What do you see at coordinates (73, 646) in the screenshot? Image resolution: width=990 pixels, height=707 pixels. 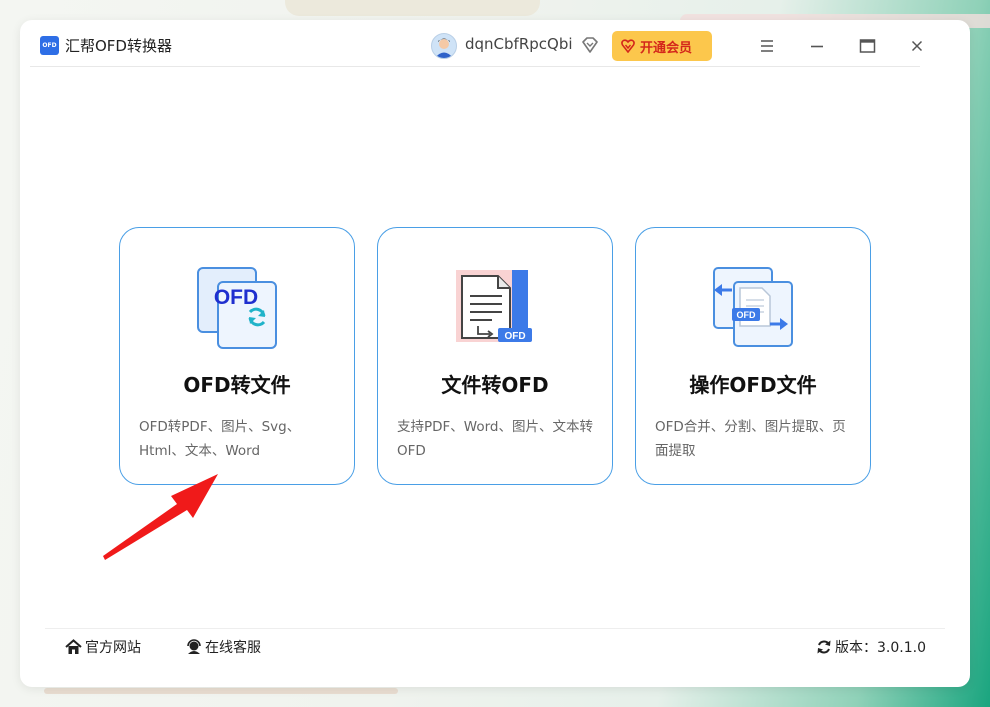 I see `home-icon` at bounding box center [73, 646].